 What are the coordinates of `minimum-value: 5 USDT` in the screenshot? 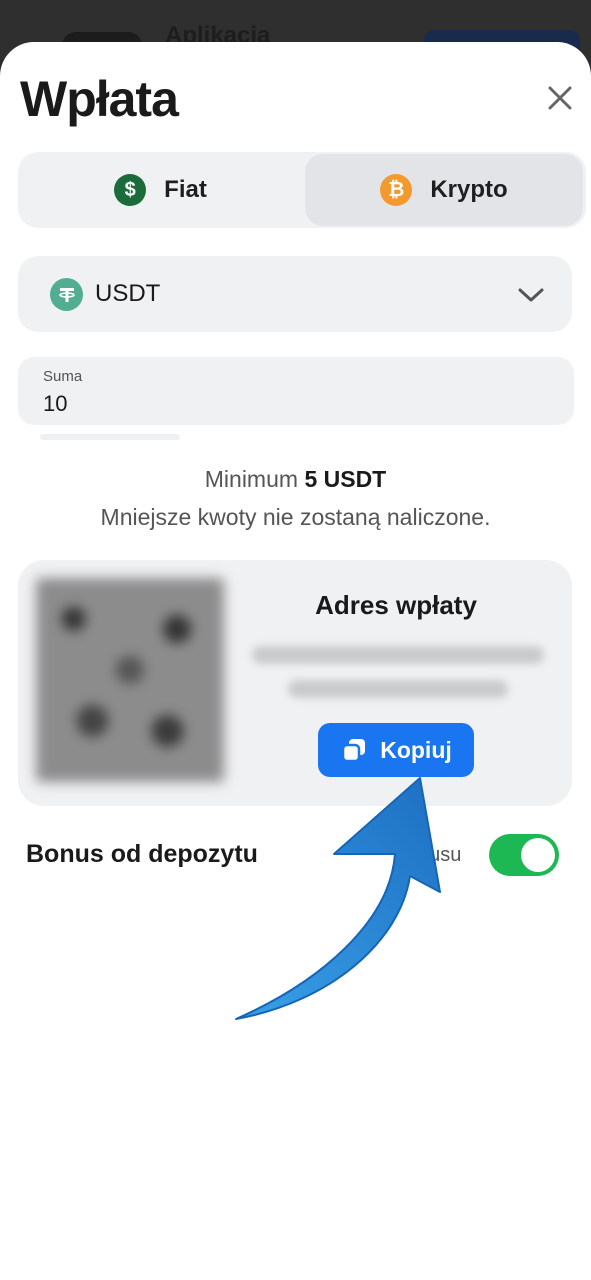 It's located at (345, 479).